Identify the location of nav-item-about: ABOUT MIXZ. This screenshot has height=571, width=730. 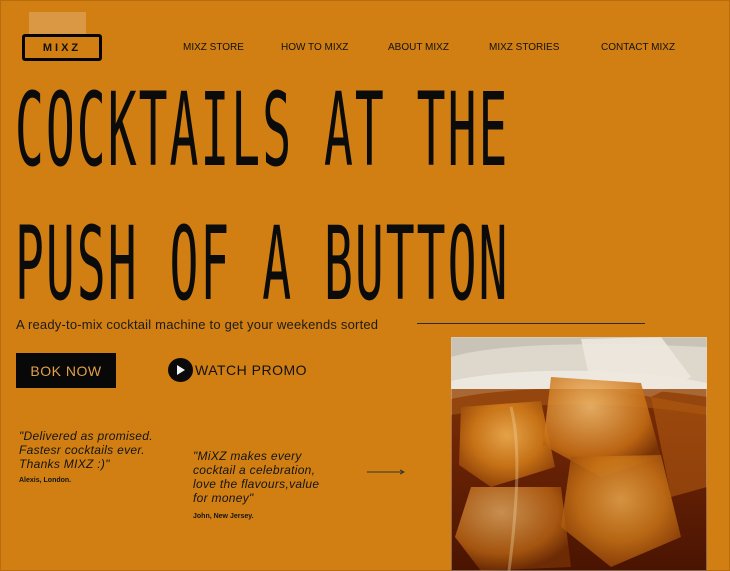
(418, 47).